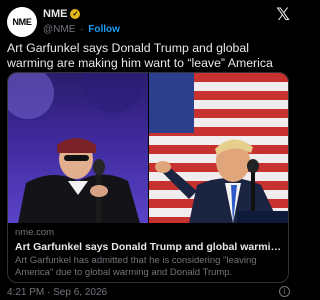 The height and width of the screenshot is (300, 320). I want to click on account-name: NME, so click(55, 14).